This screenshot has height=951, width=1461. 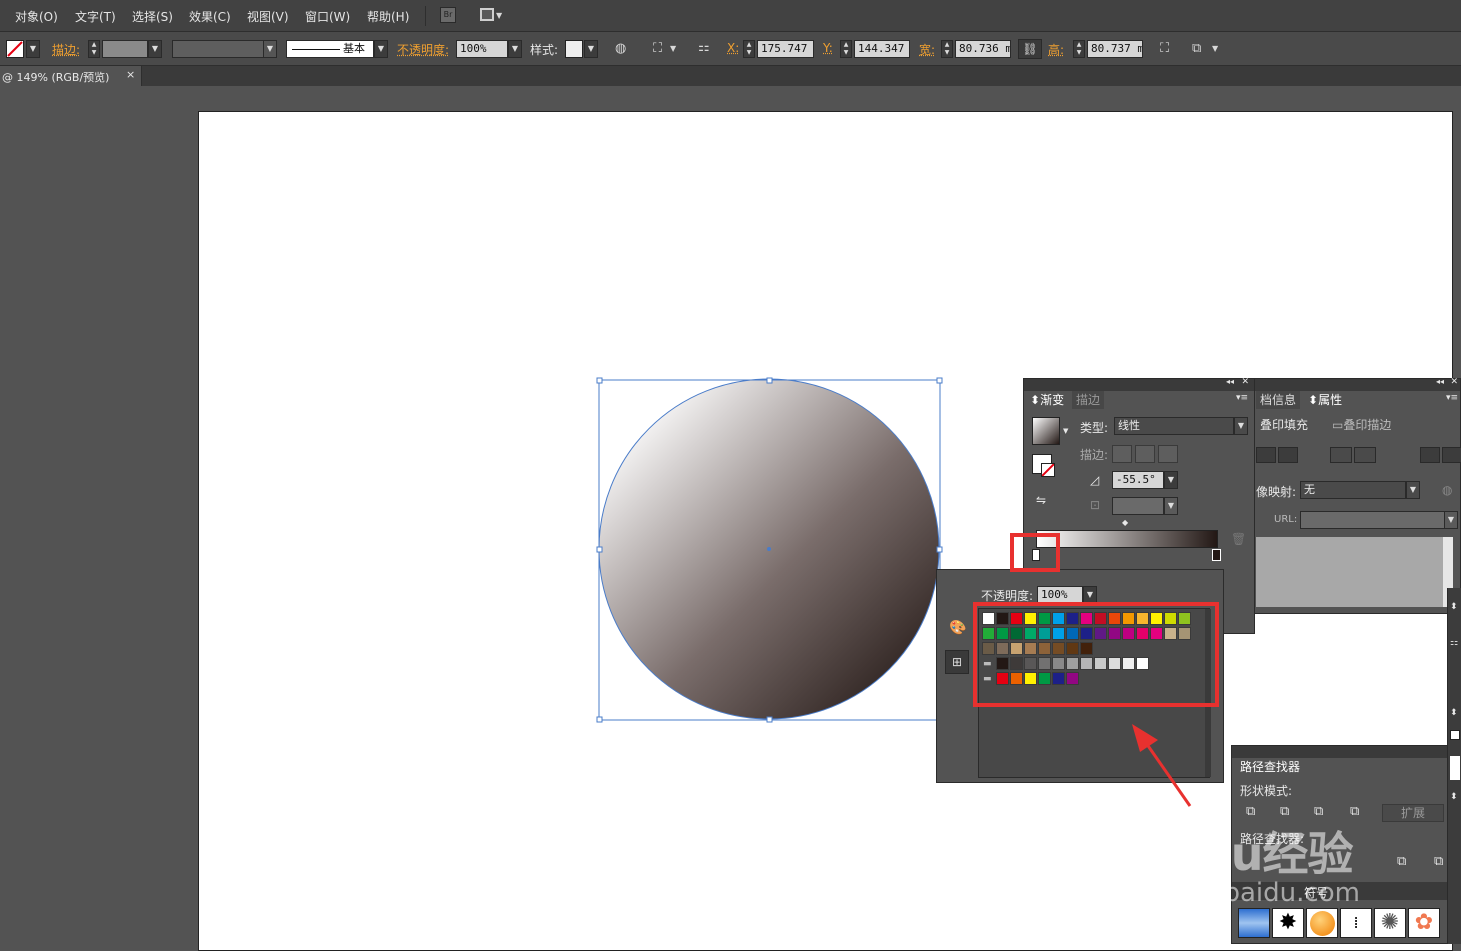 What do you see at coordinates (882, 49) in the screenshot?
I see `y-field: 144.347 r` at bounding box center [882, 49].